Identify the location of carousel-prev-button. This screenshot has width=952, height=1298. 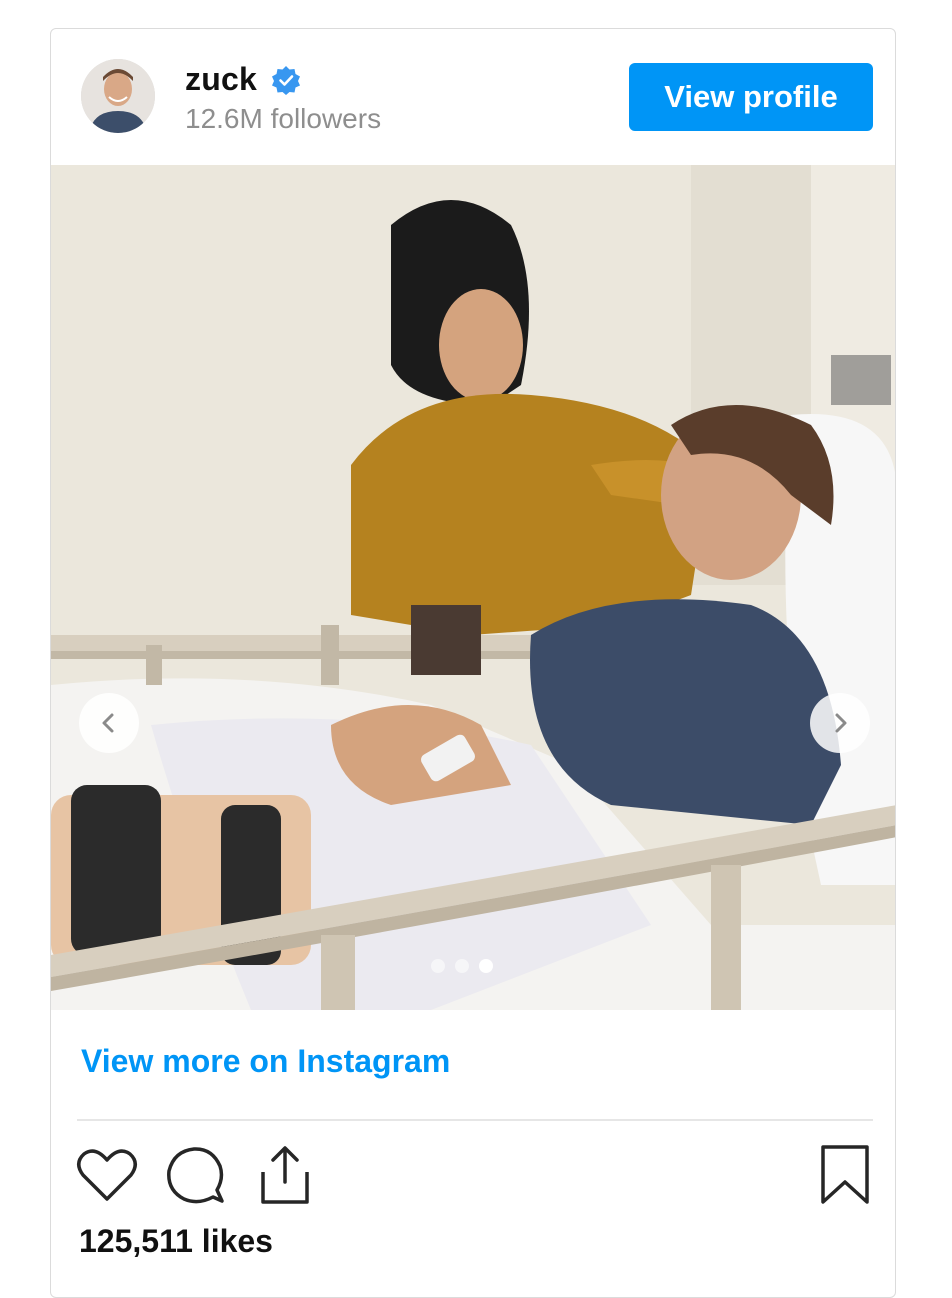
(109, 723).